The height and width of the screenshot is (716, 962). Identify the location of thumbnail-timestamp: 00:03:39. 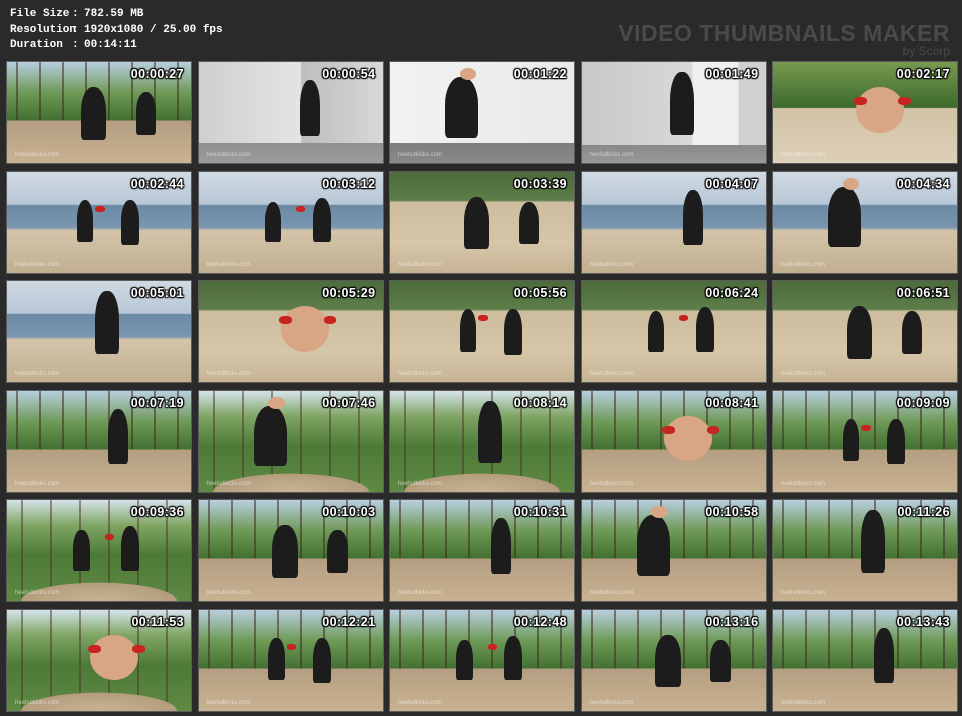
(540, 183).